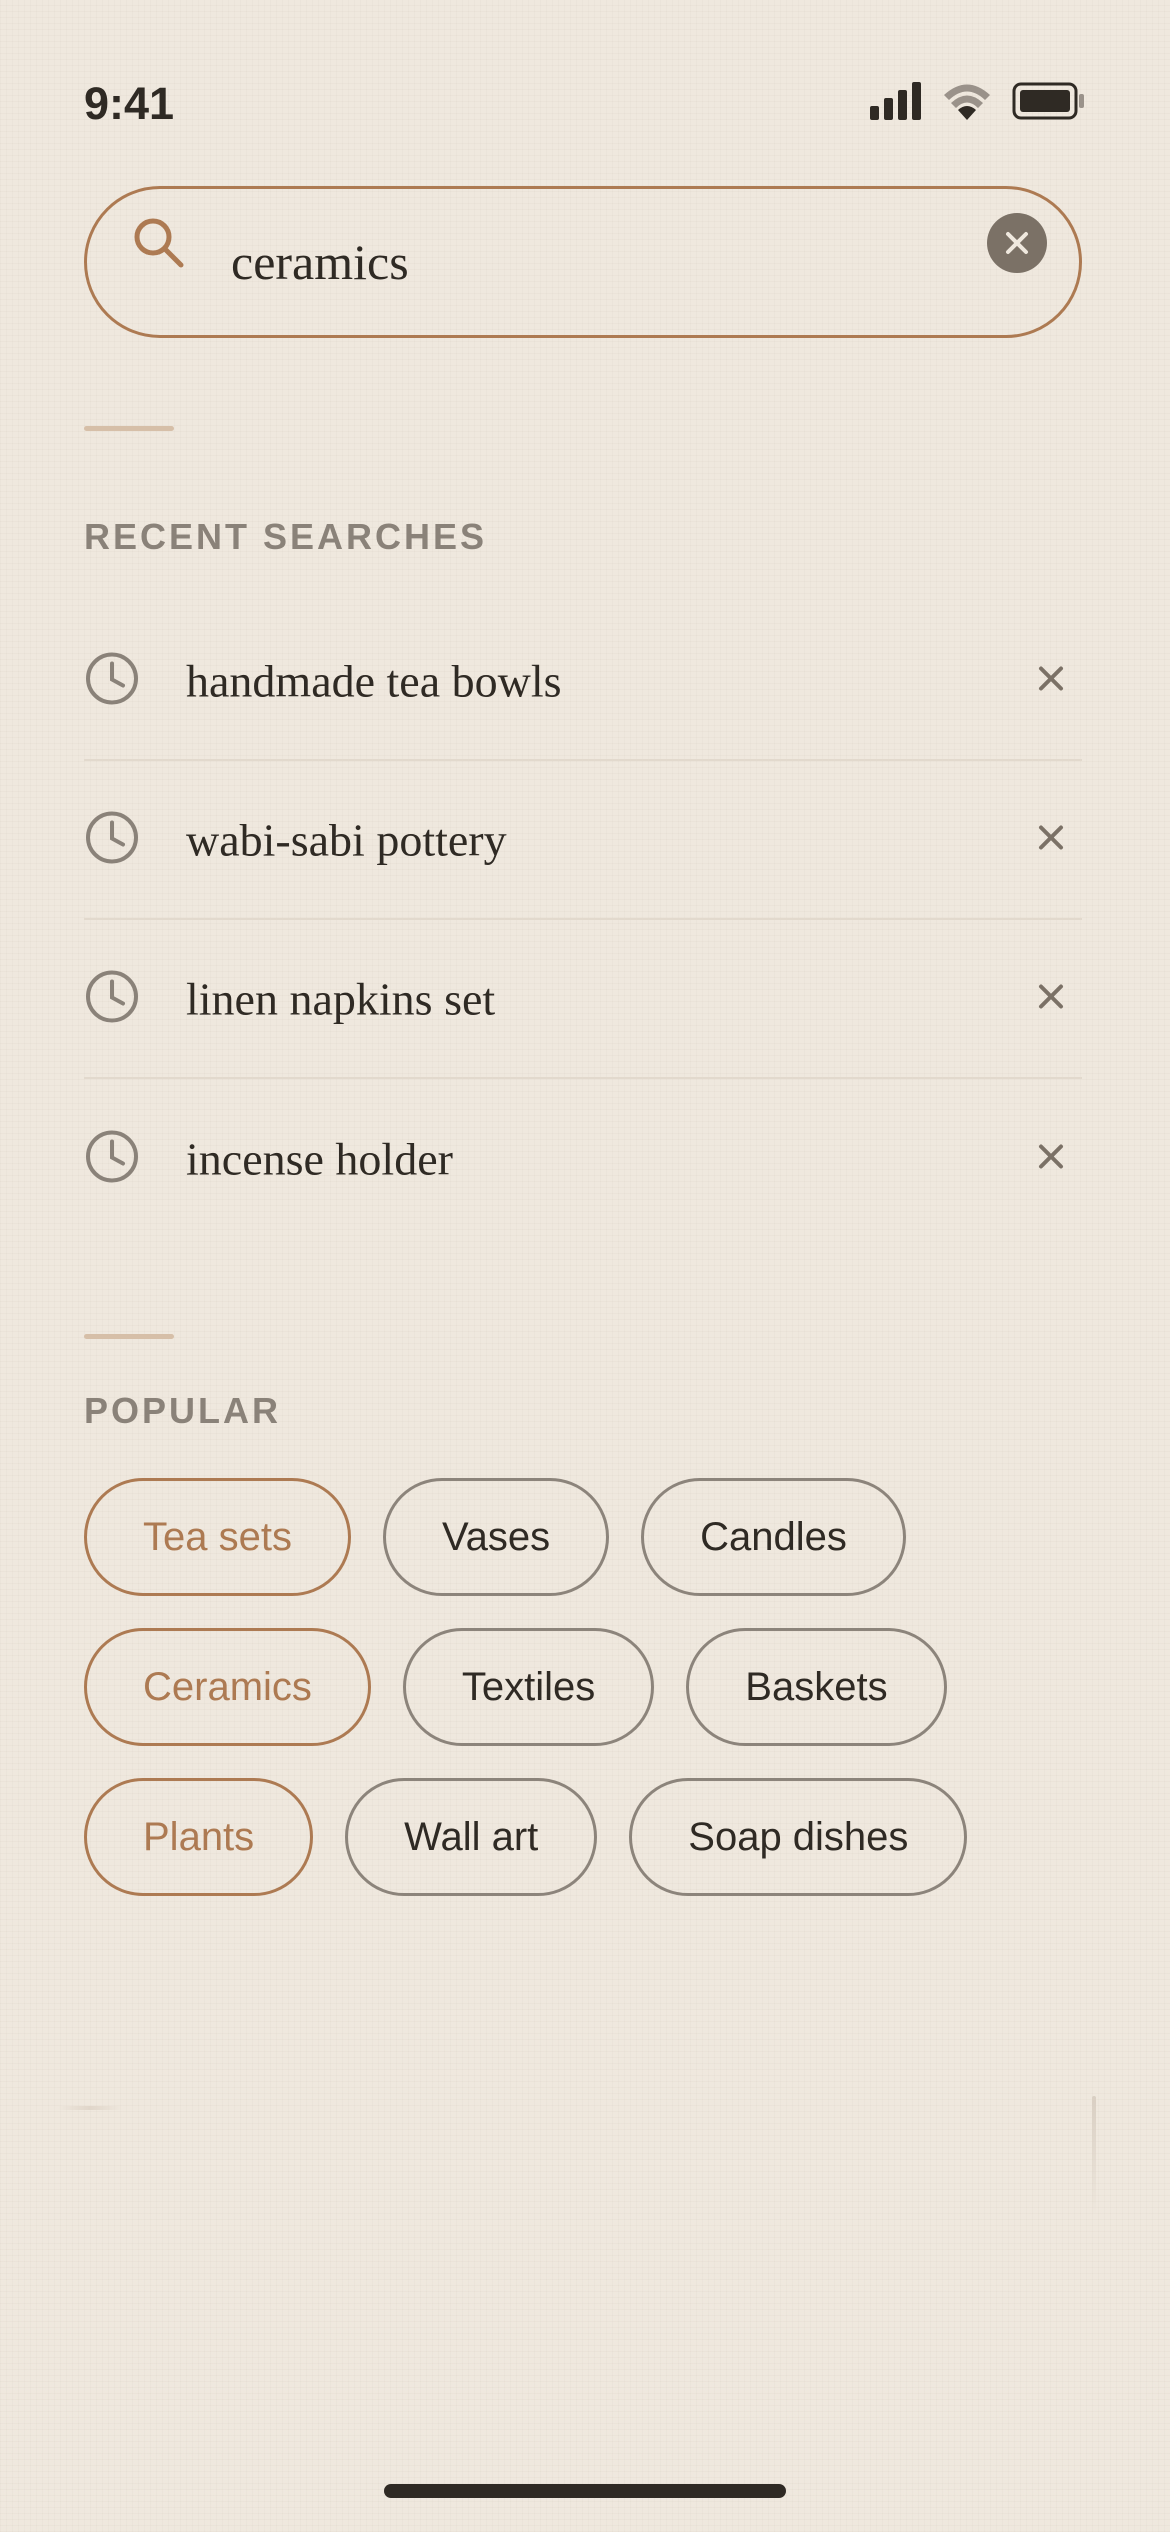 The width and height of the screenshot is (1170, 2532). Describe the element at coordinates (319, 1158) in the screenshot. I see `recent-search-text: incense holder` at that location.